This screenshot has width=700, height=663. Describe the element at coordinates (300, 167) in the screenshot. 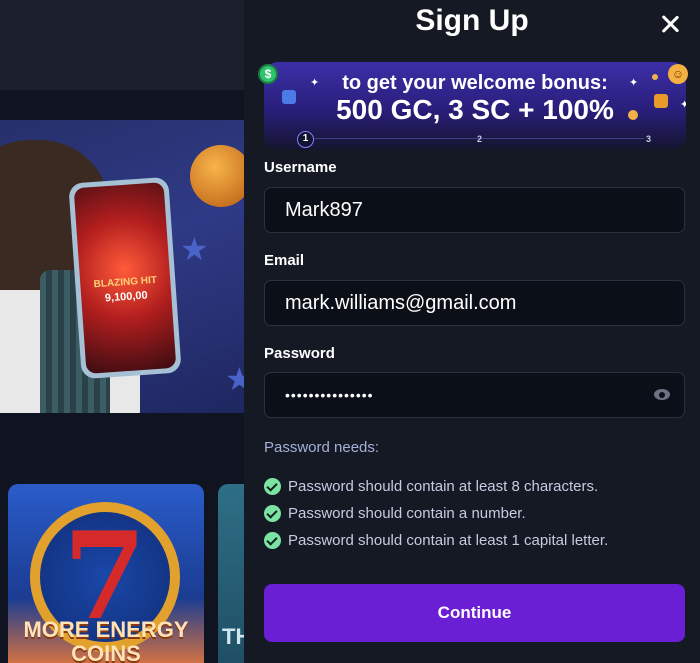

I see `username-label: Username` at that location.